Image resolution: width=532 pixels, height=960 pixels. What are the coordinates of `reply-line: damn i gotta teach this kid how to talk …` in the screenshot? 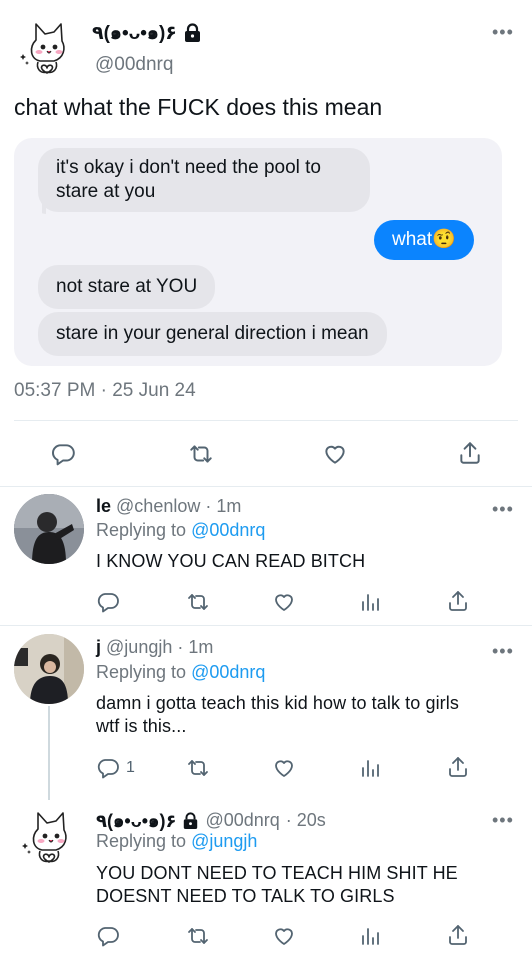 It's located at (277, 703).